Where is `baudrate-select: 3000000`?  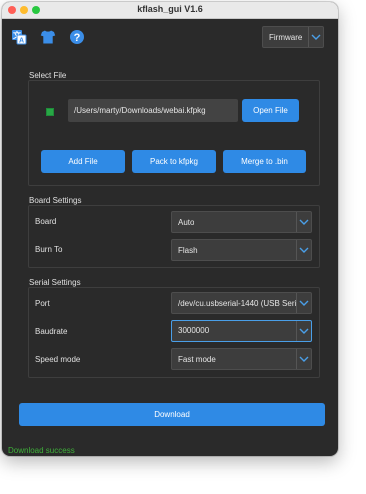
baudrate-select: 3000000 is located at coordinates (241, 331).